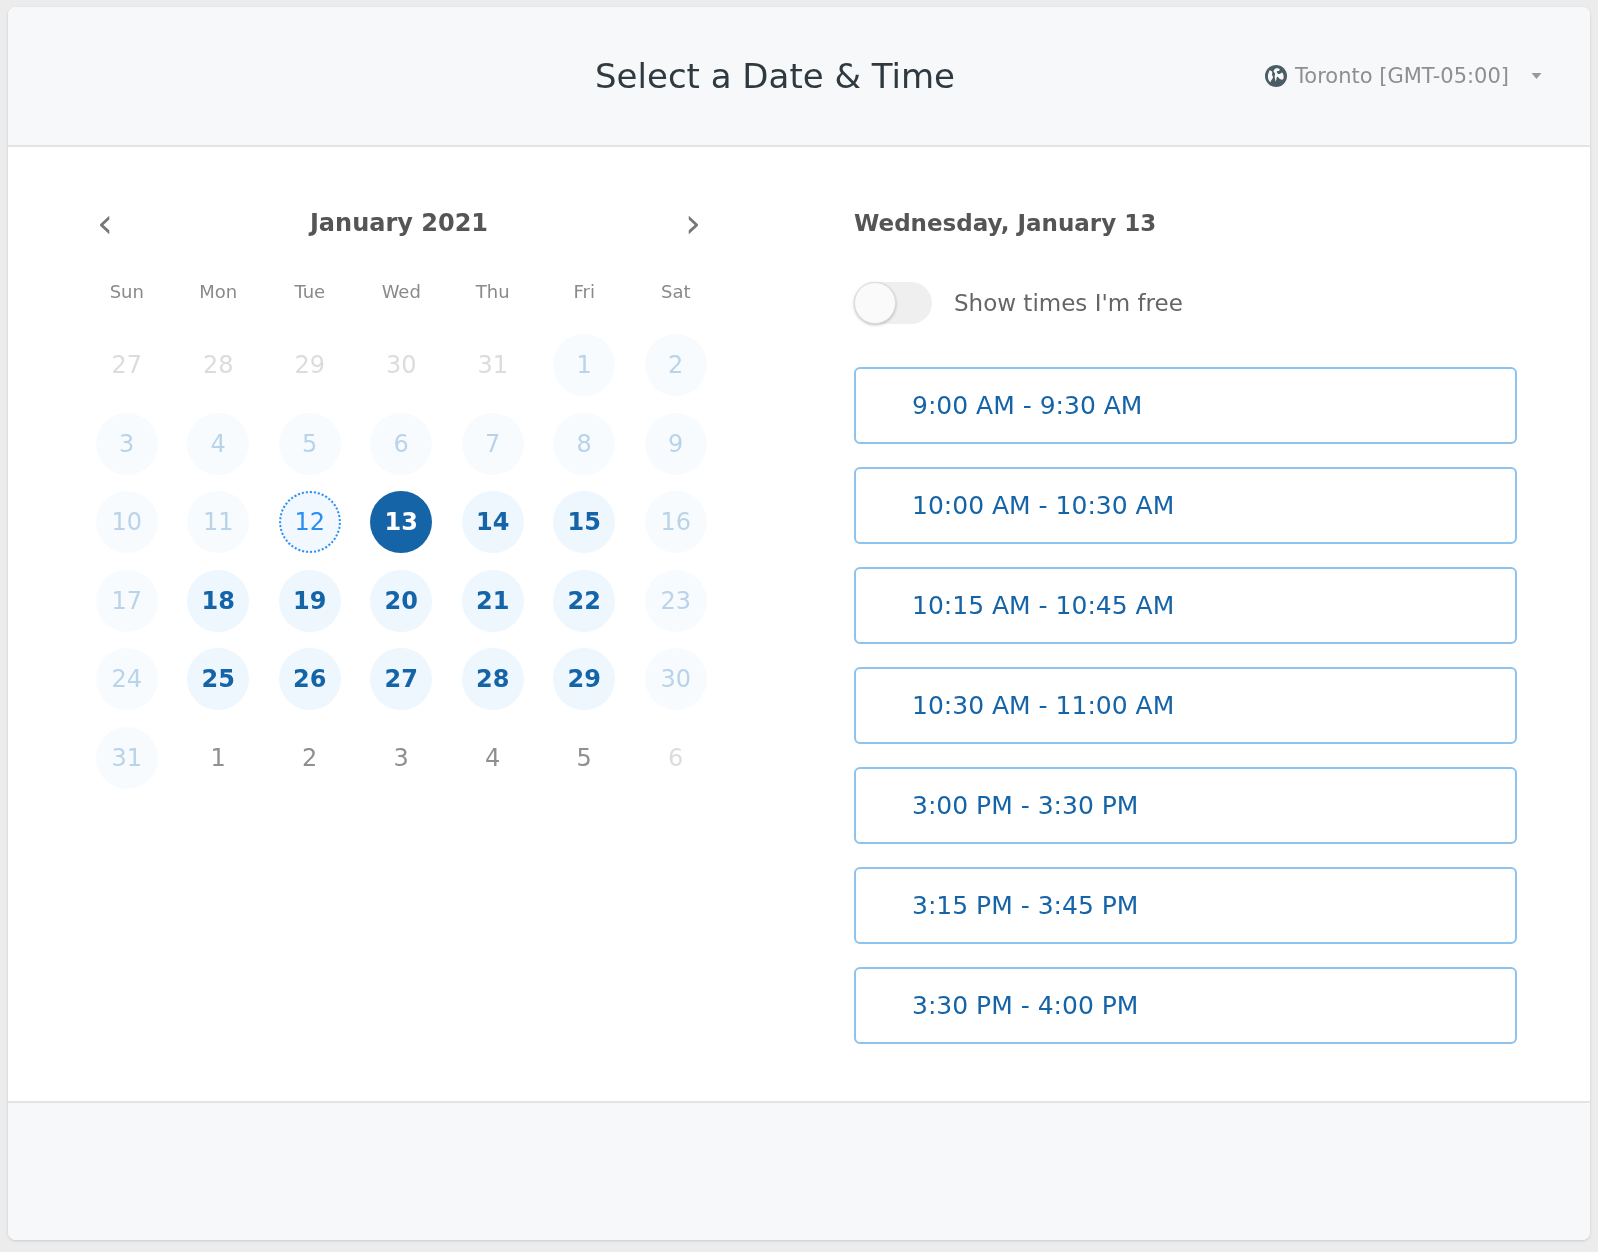 The image size is (1598, 1252). Describe the element at coordinates (126, 522) in the screenshot. I see `date-number: 10` at that location.